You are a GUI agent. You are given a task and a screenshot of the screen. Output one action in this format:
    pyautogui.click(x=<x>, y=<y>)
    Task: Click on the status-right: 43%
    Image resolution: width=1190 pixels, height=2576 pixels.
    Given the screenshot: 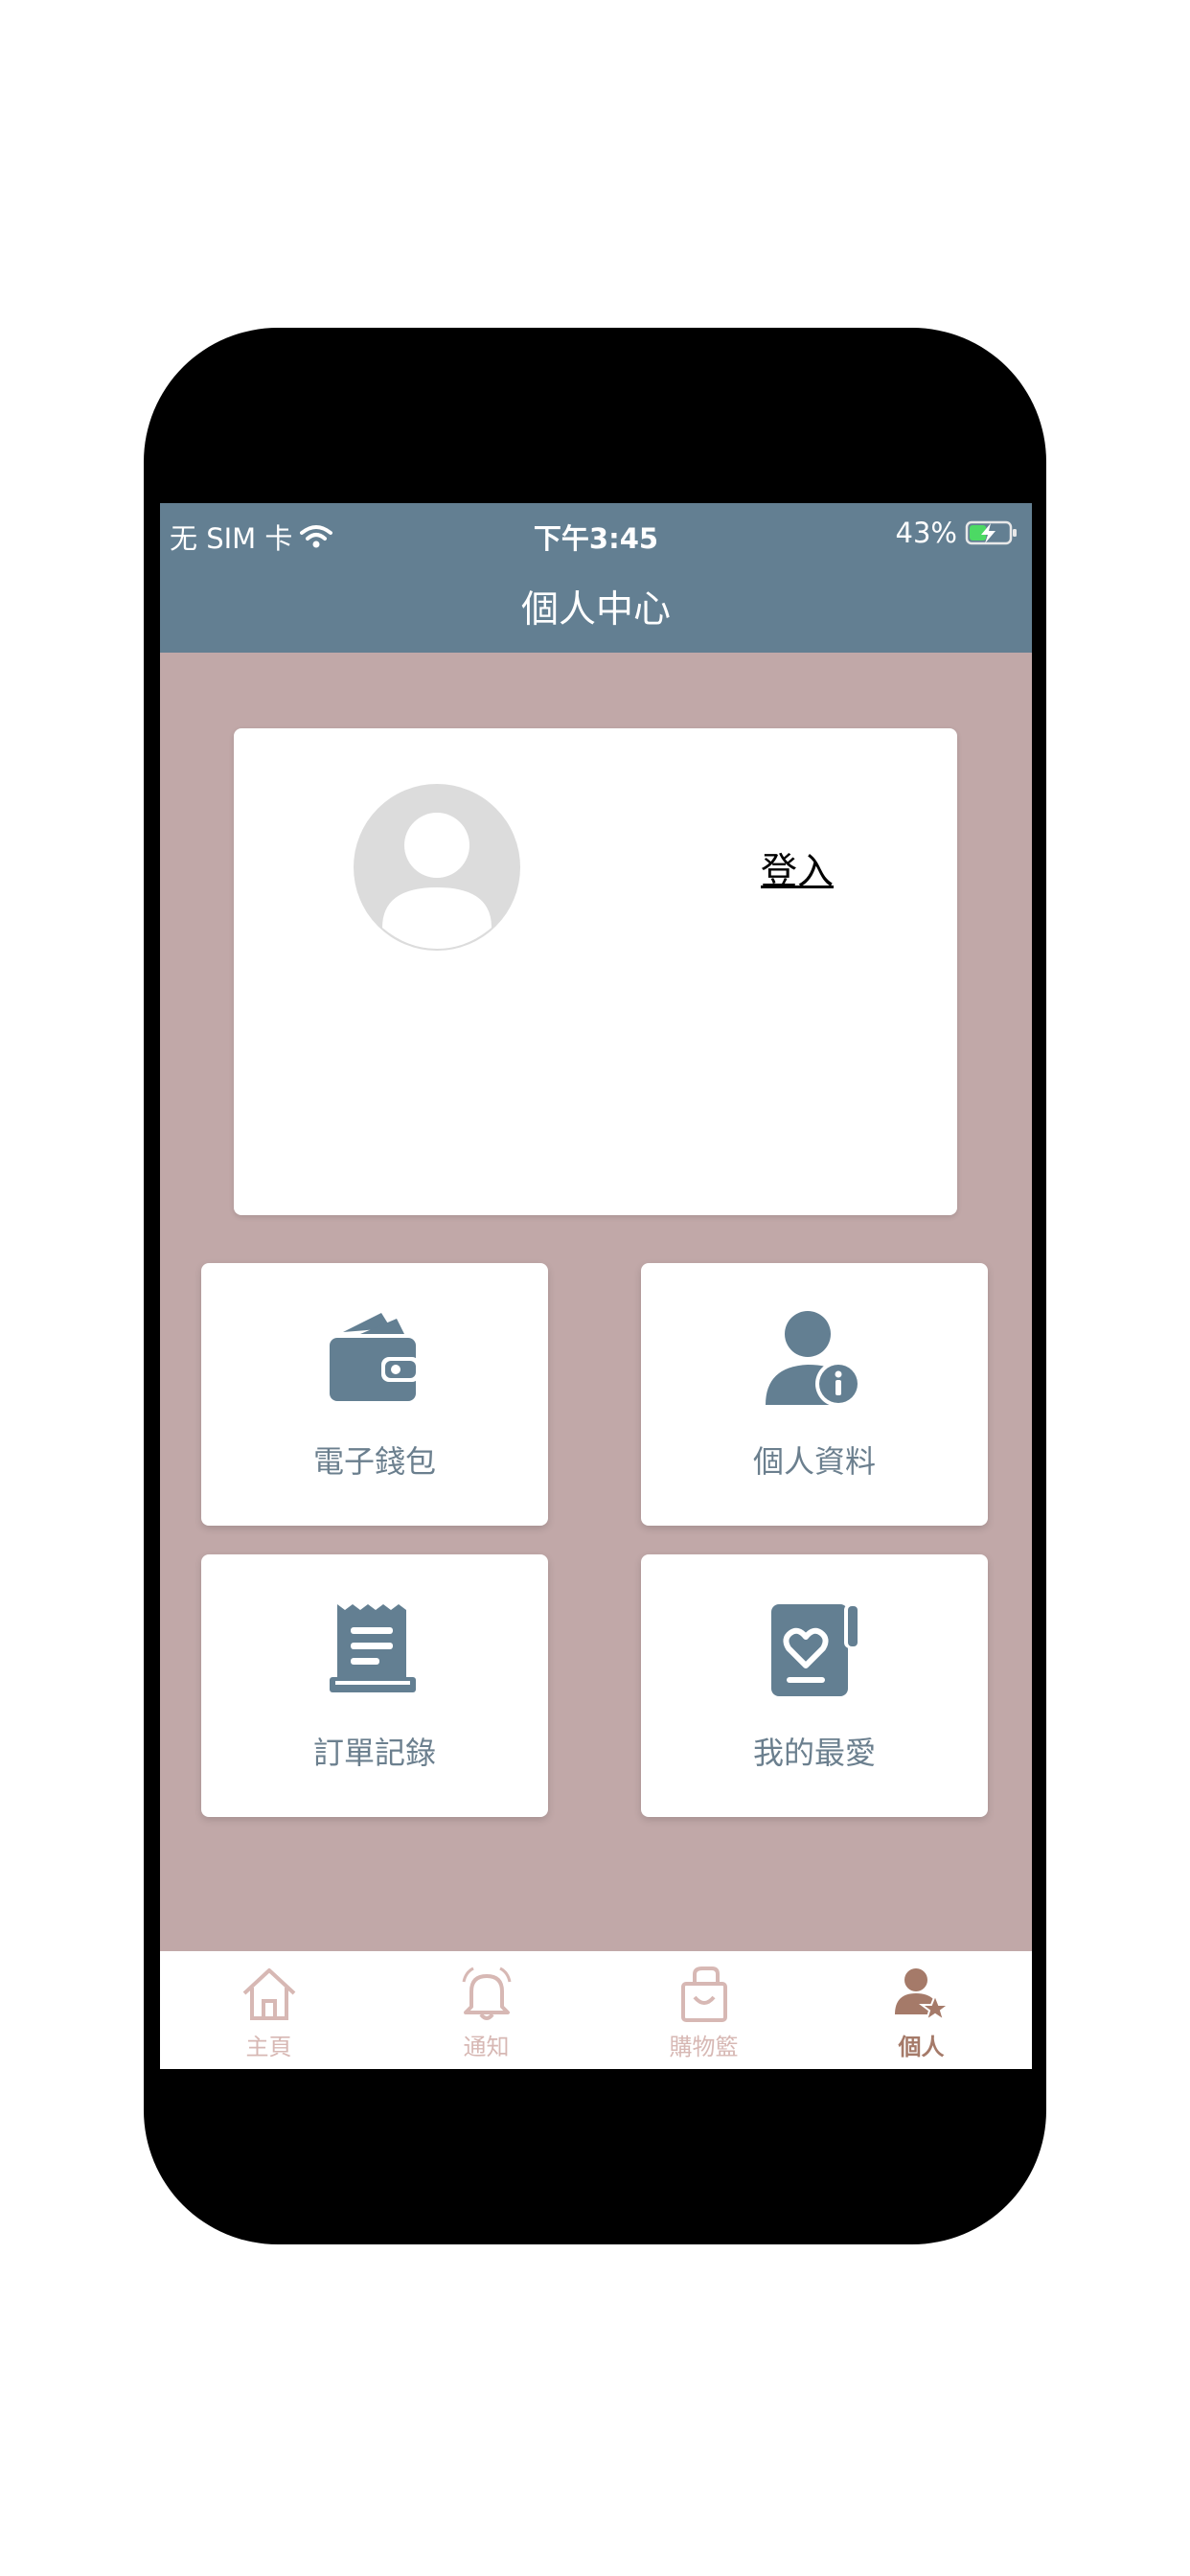 What is the action you would take?
    pyautogui.click(x=957, y=533)
    